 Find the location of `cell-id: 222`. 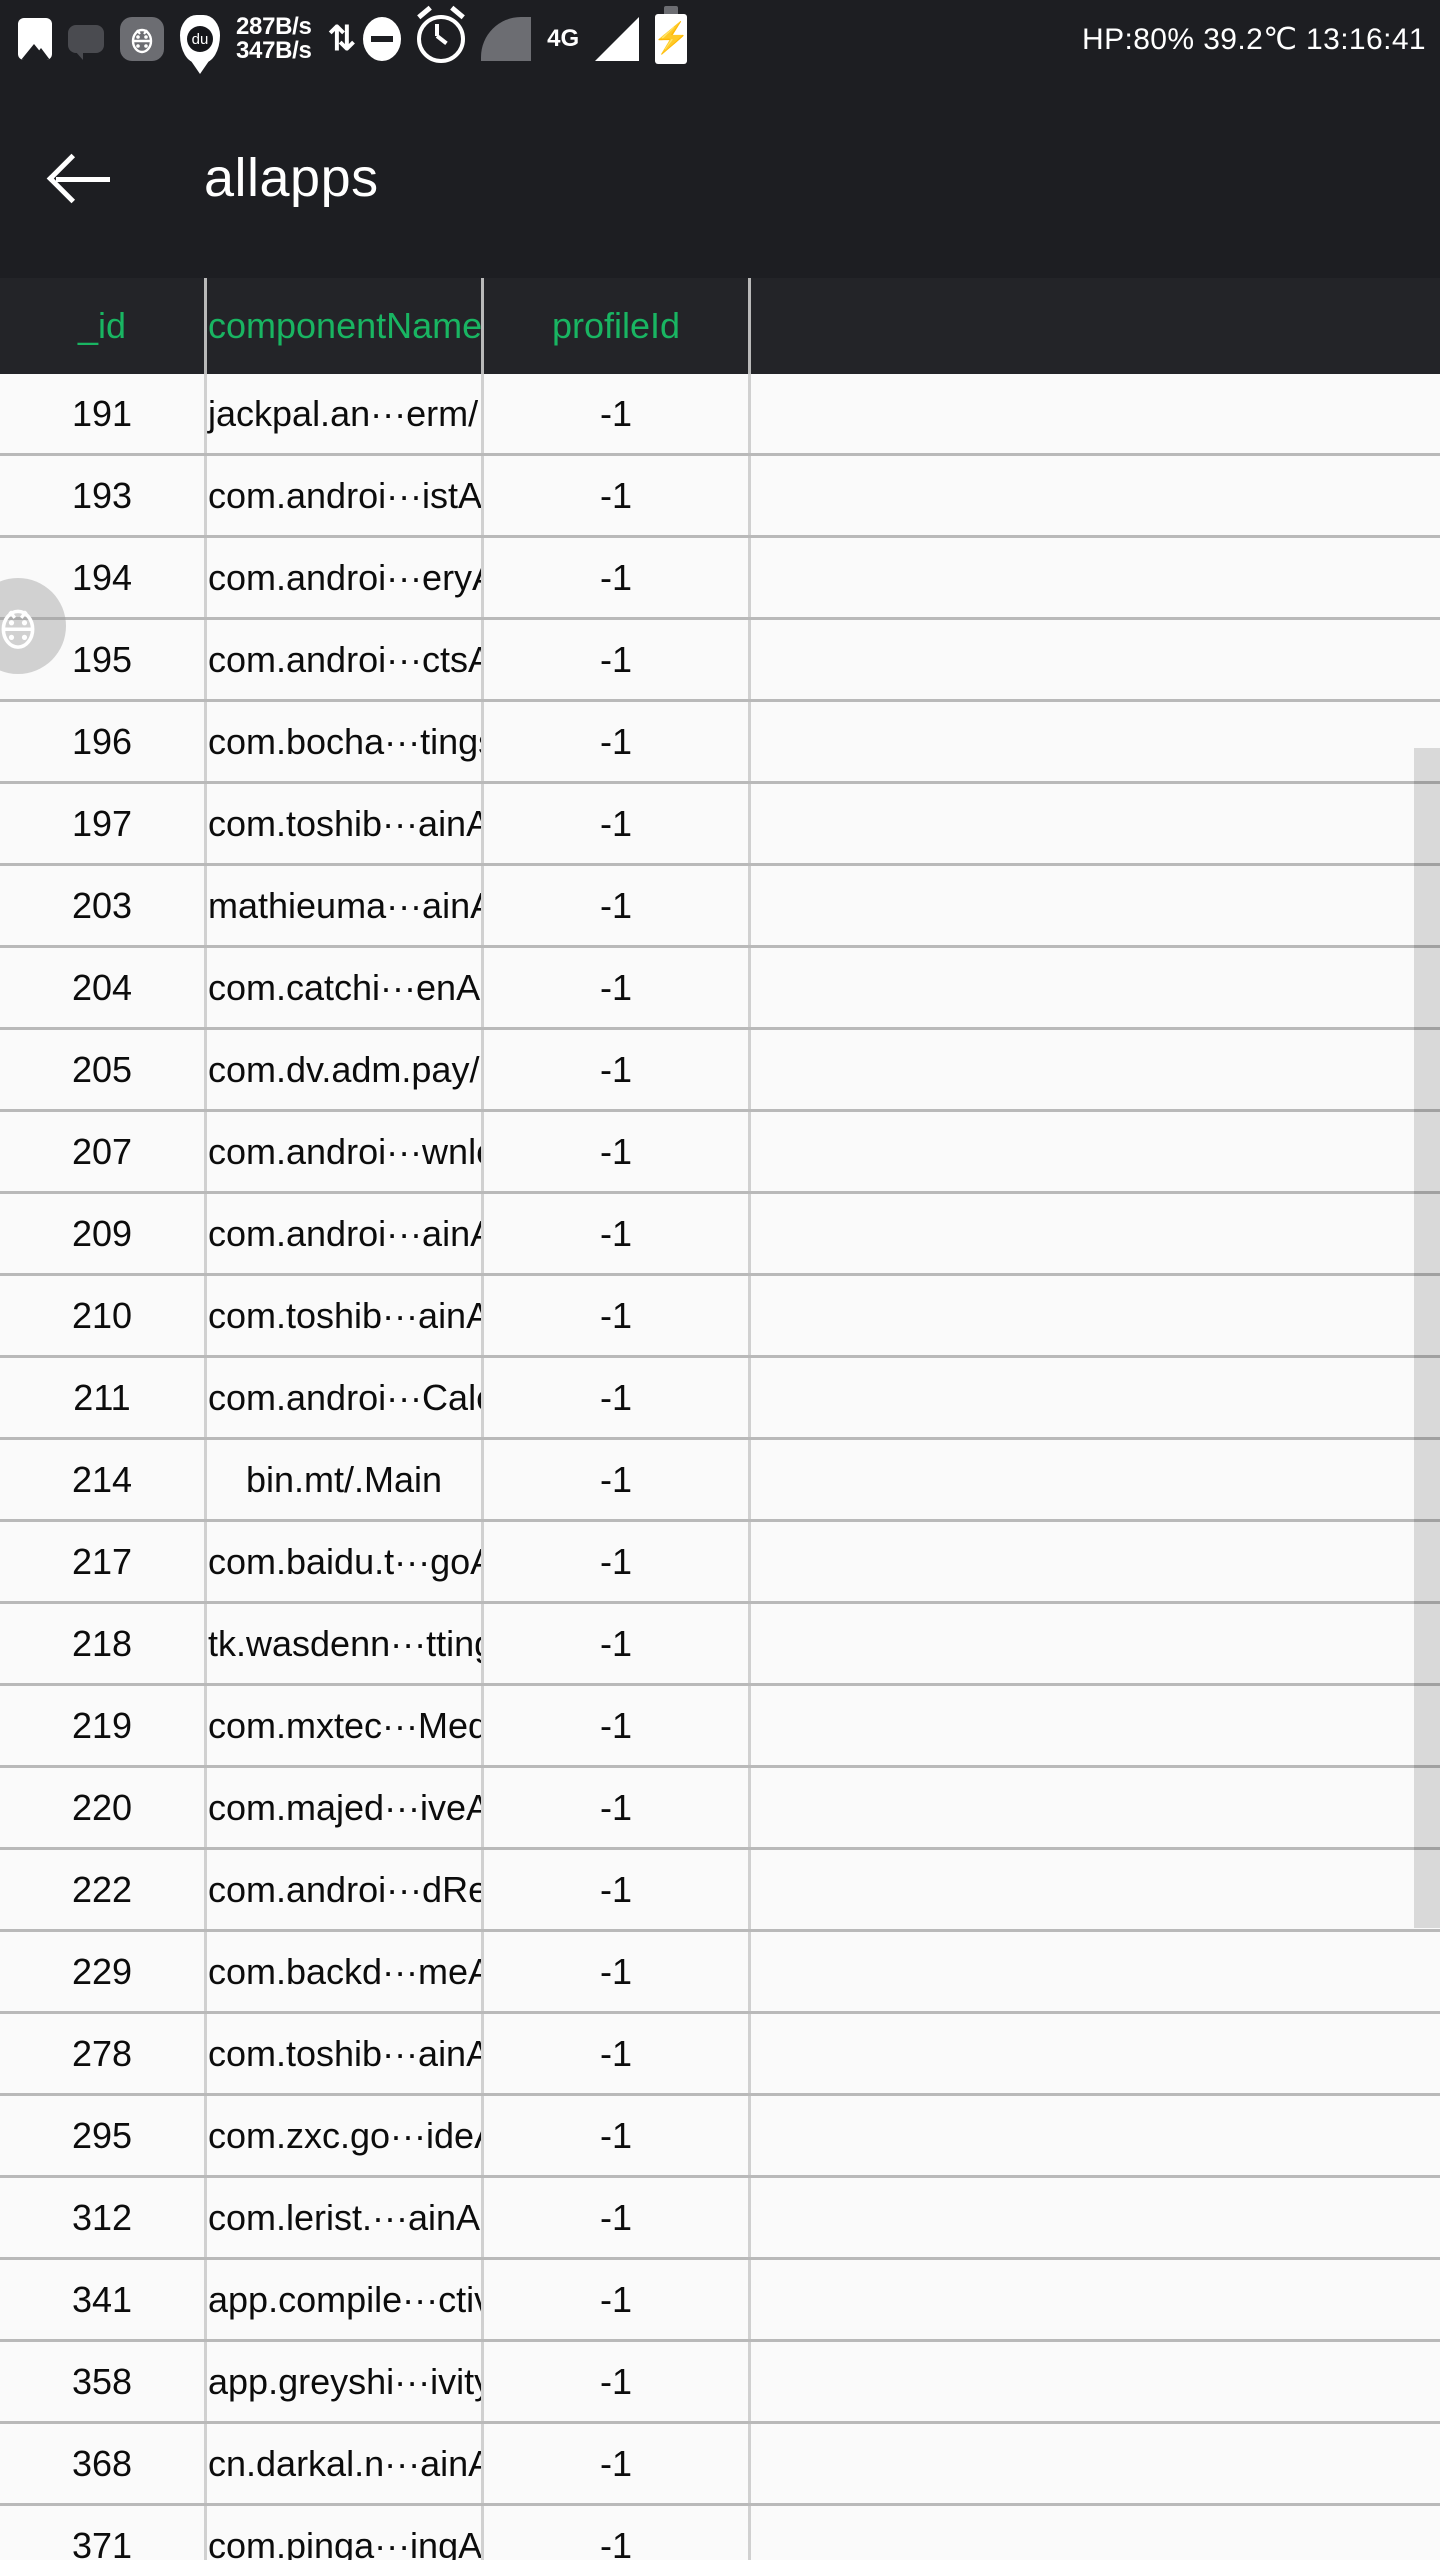

cell-id: 222 is located at coordinates (103, 1890).